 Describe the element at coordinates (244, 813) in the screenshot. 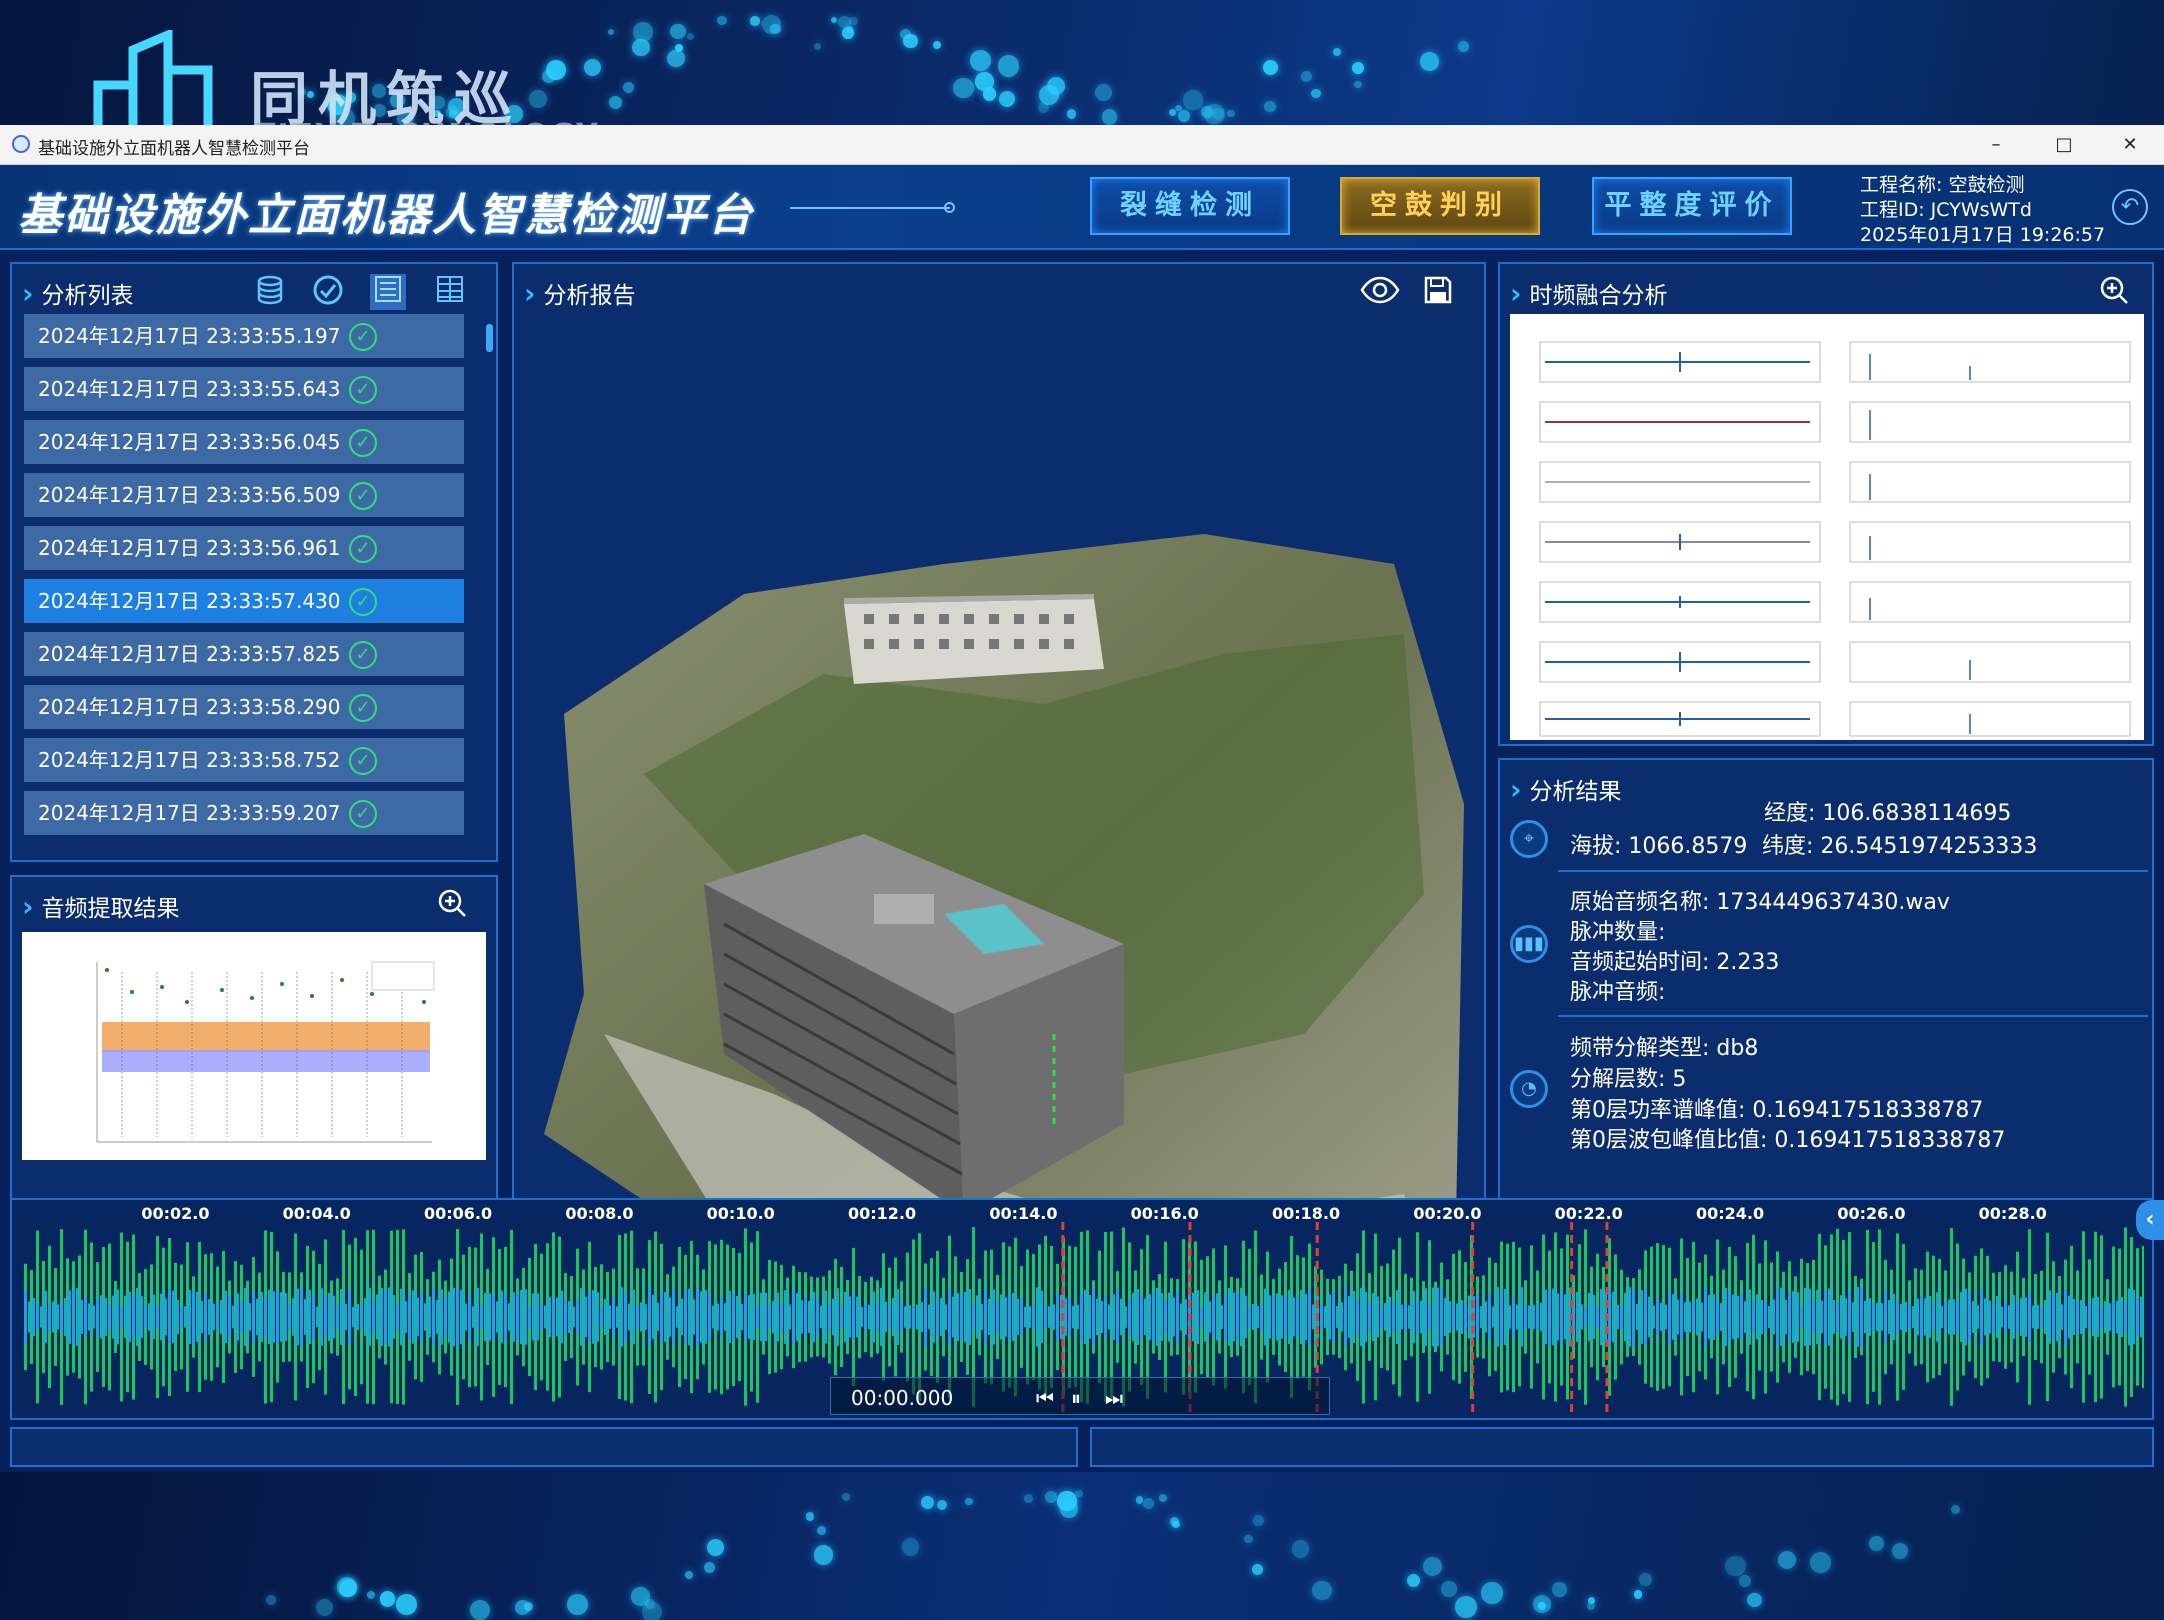

I see `list-item: 2024年12月17日 23:33:59.207 ✓` at that location.